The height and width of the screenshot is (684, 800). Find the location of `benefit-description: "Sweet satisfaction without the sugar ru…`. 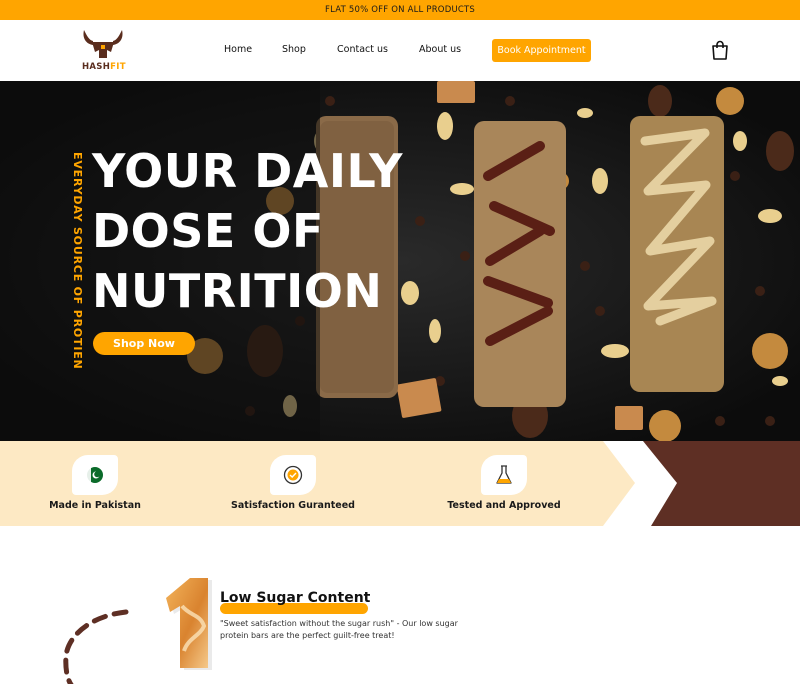

benefit-description: "Sweet satisfaction without the sugar ru… is located at coordinates (339, 629).